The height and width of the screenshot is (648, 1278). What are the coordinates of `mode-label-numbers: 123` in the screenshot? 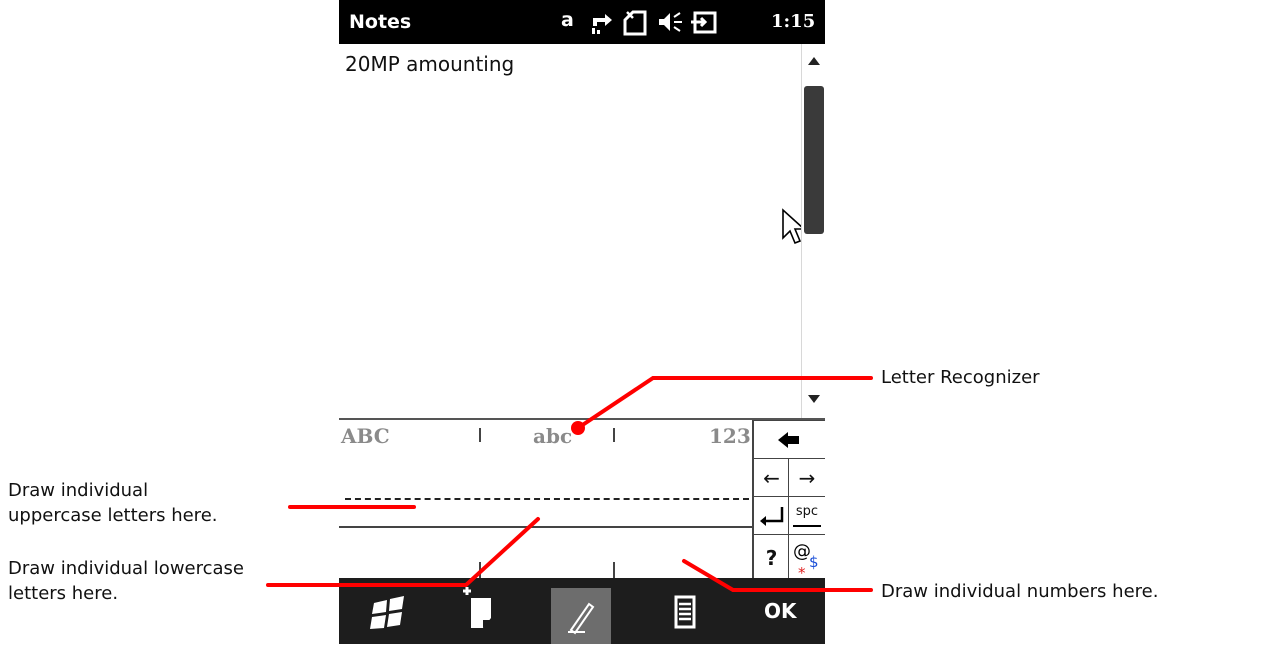 It's located at (730, 436).